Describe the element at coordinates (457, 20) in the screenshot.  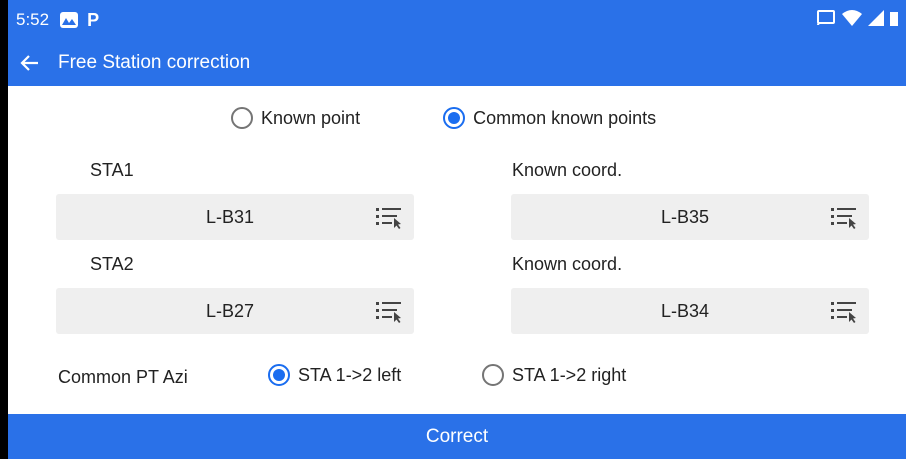
I see `status-bar: 5:52 P` at that location.